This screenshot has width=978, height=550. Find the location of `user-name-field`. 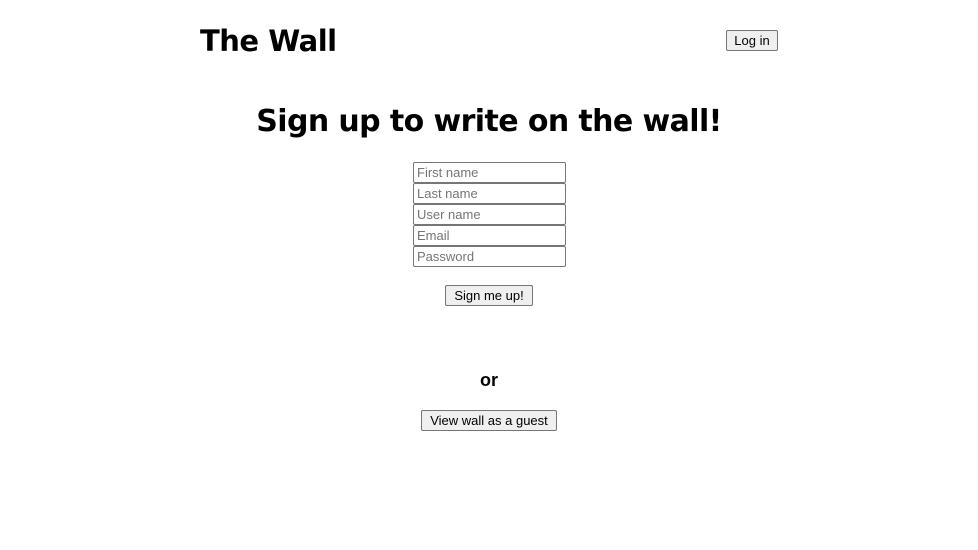

user-name-field is located at coordinates (489, 214).